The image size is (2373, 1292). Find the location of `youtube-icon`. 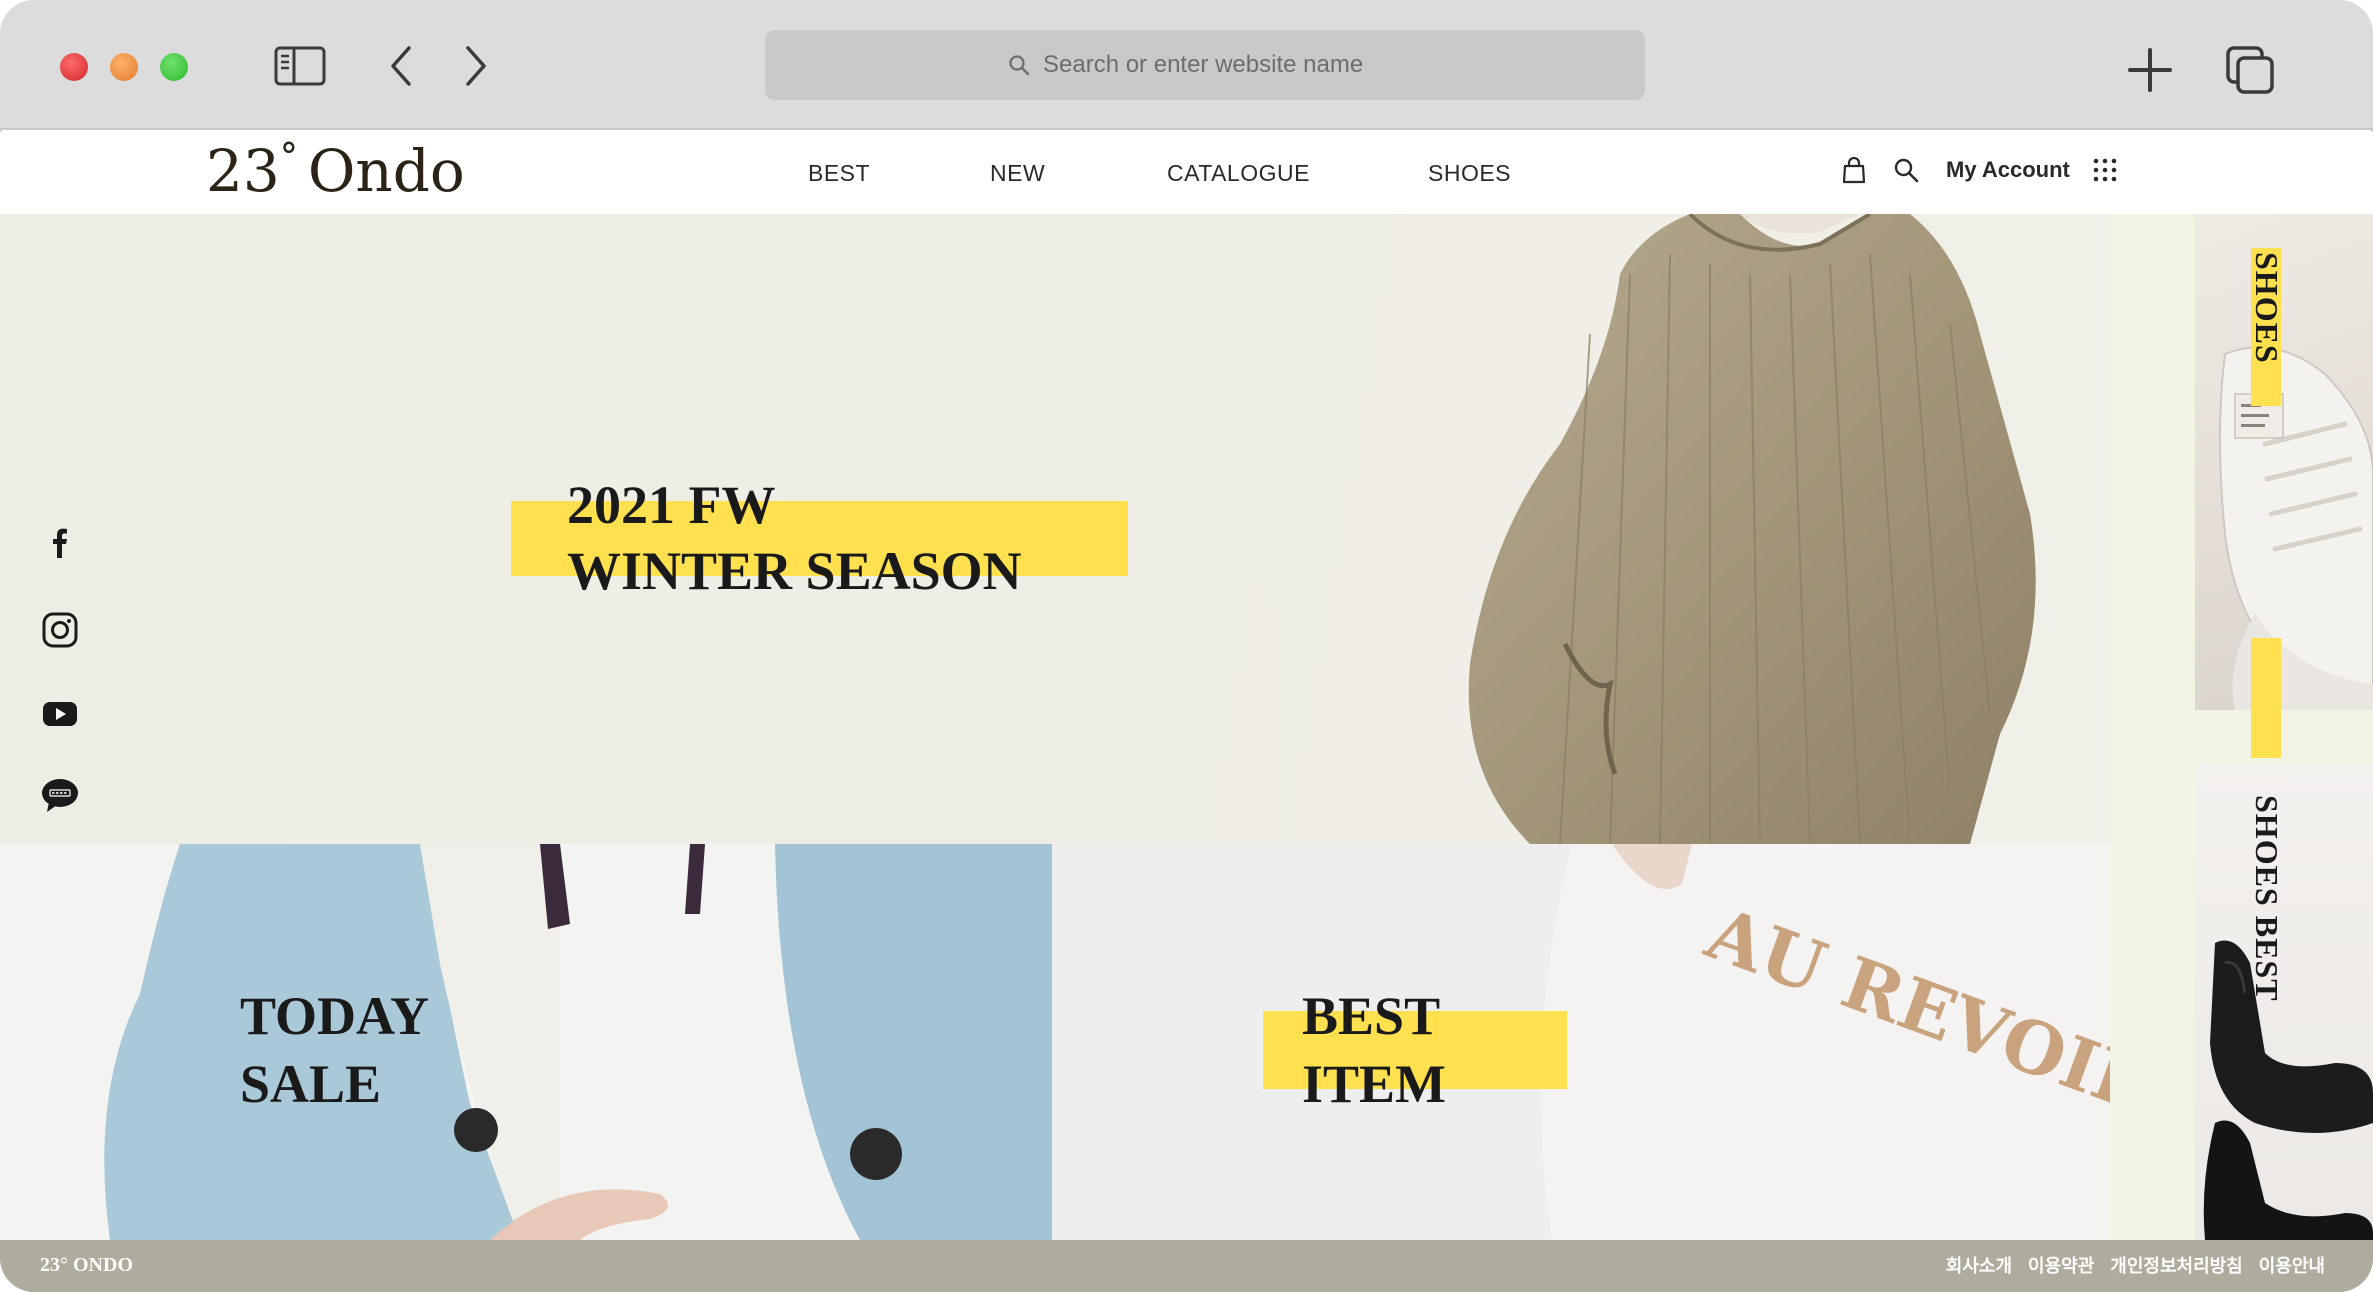

youtube-icon is located at coordinates (60, 714).